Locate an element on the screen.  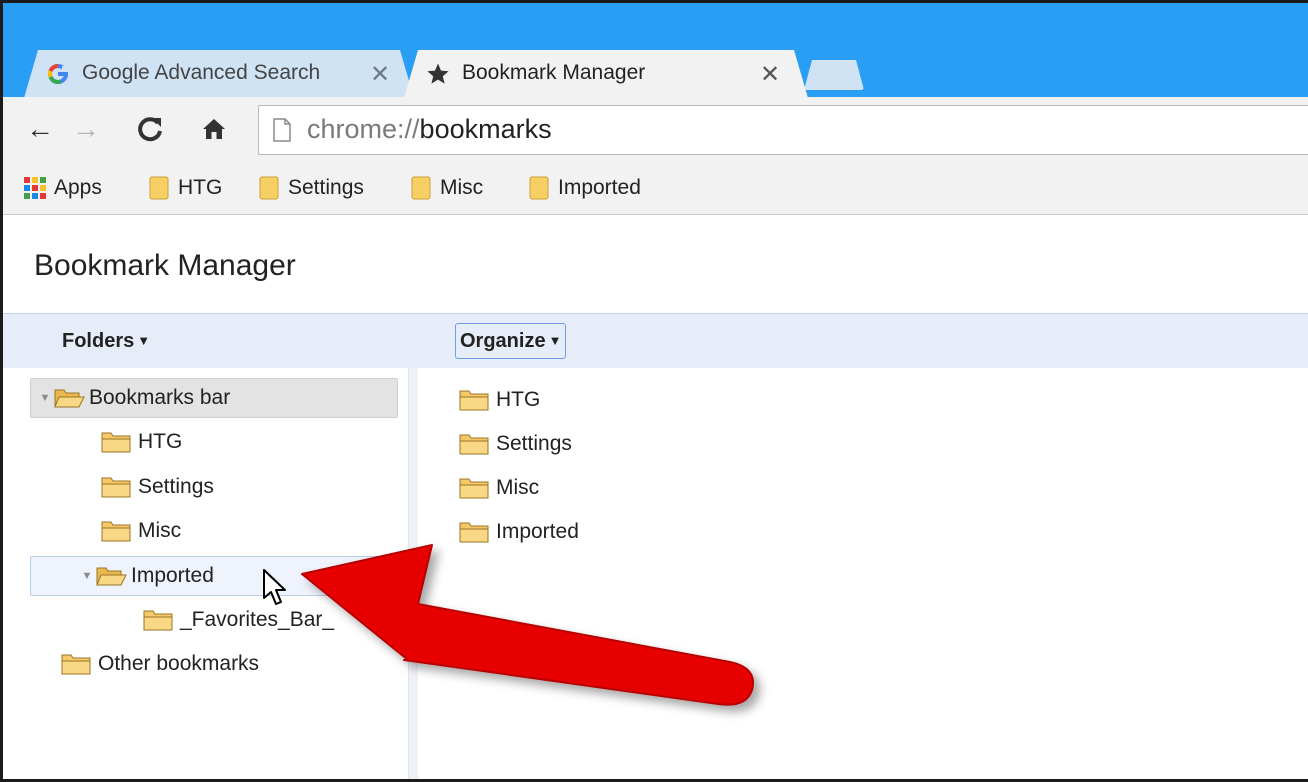
tree-item-label: HTG is located at coordinates (160, 441).